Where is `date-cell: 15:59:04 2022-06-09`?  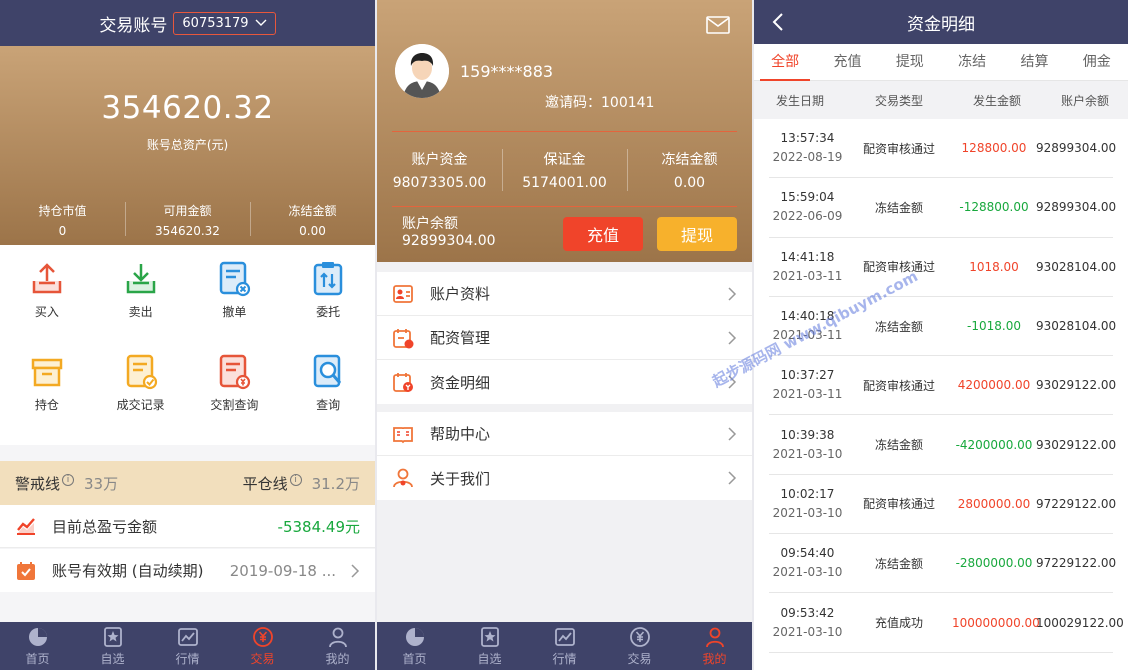
date-cell: 15:59:04 2022-06-09 is located at coordinates (807, 207).